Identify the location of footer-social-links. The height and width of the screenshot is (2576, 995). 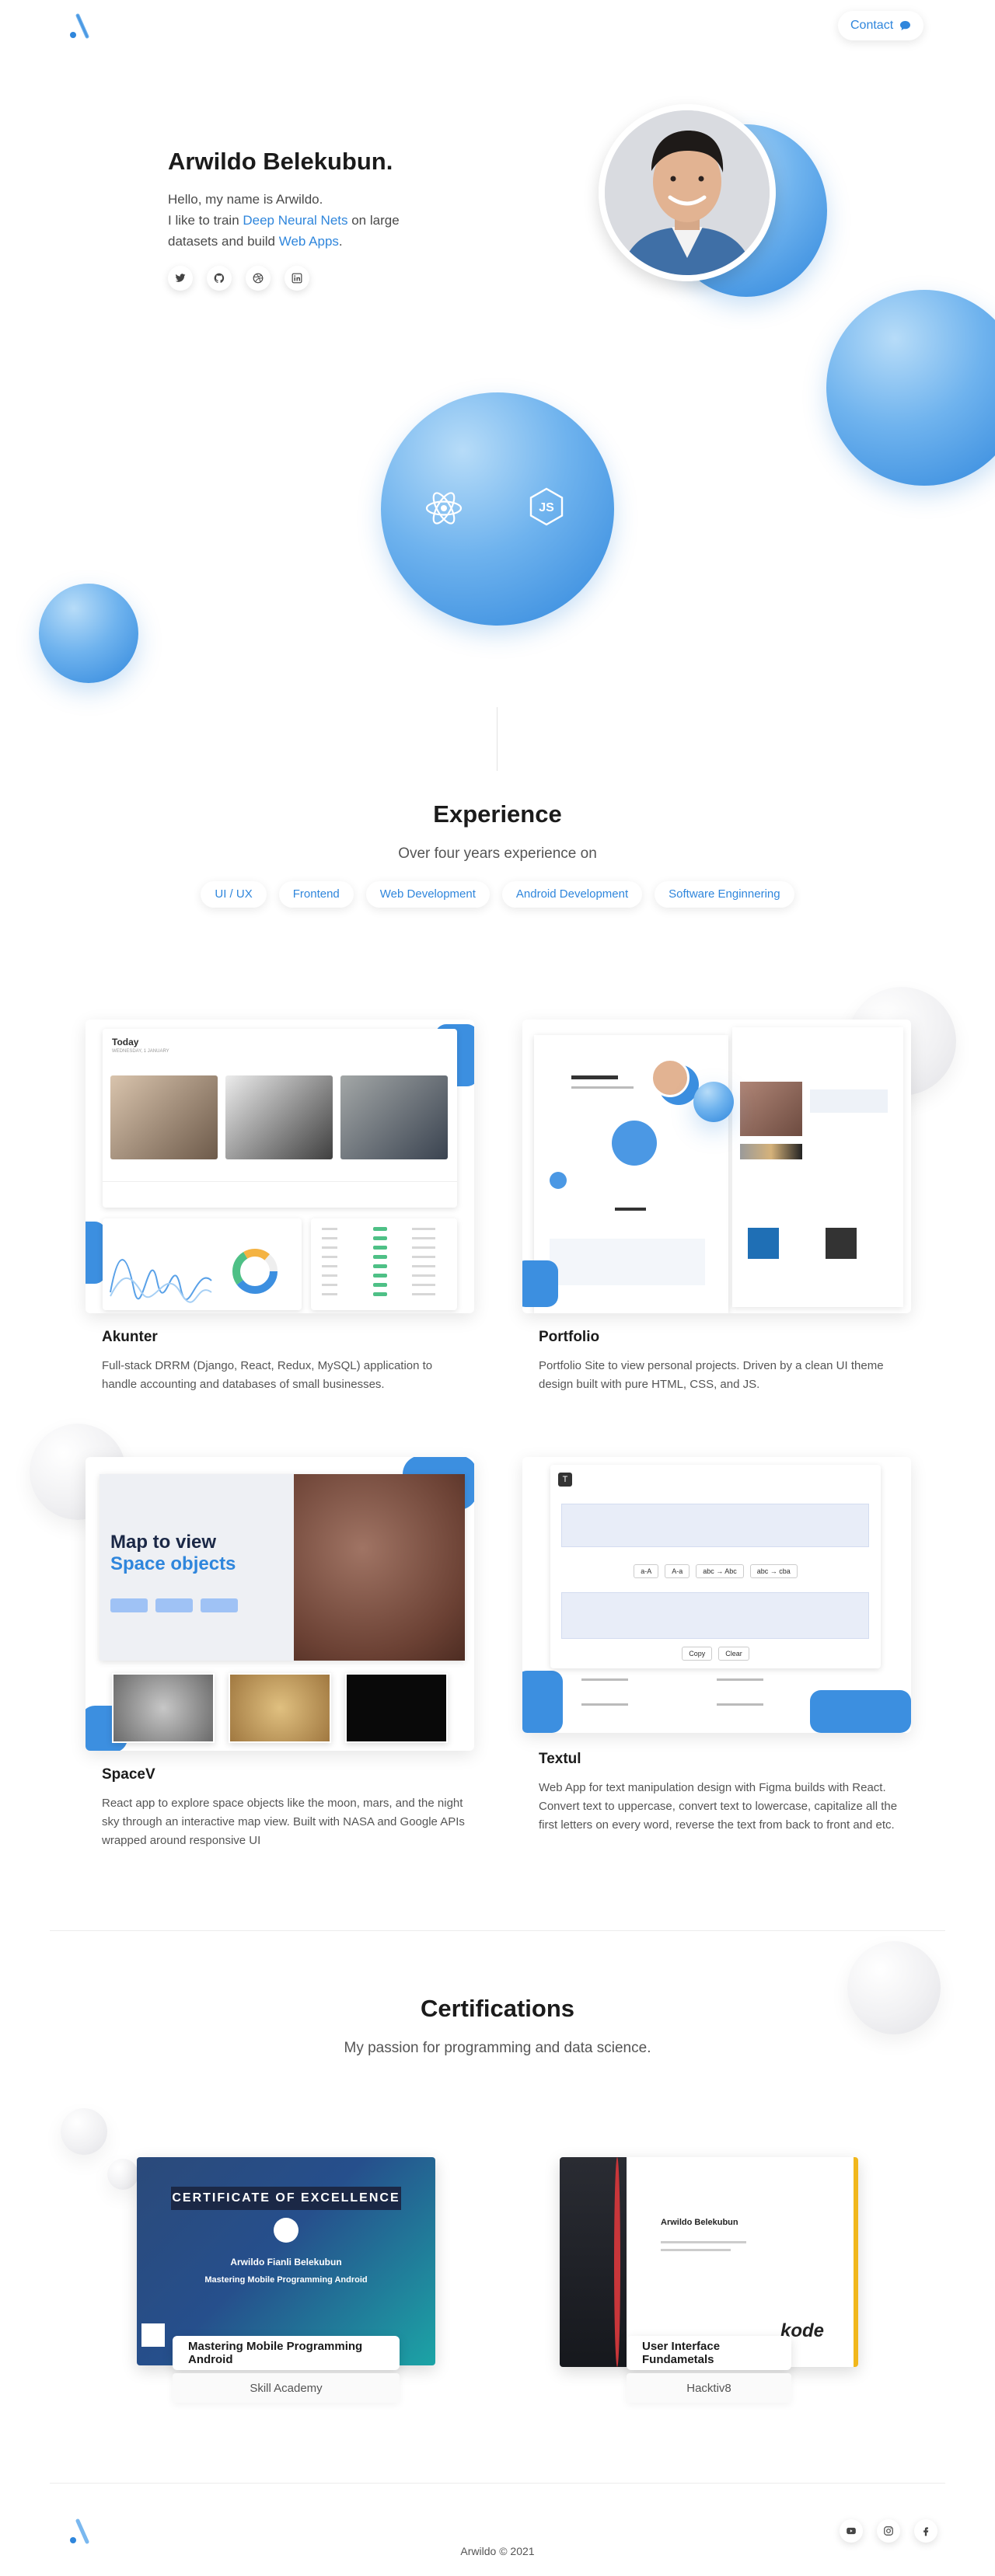
(888, 2531).